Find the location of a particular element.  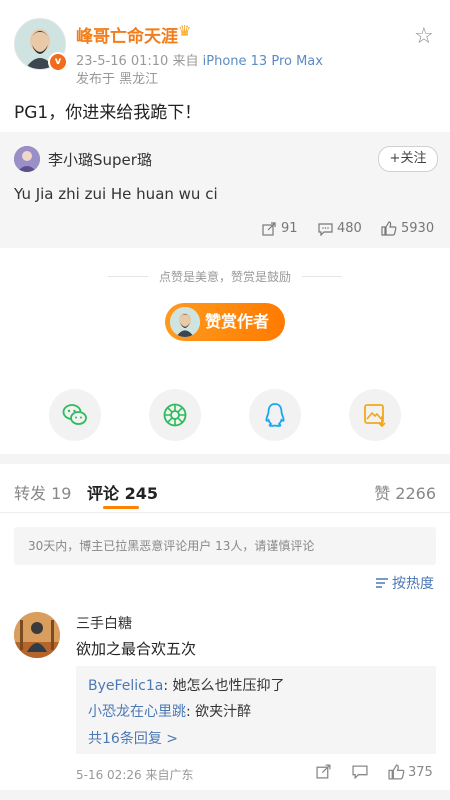

share-wechat-button is located at coordinates (75, 415).